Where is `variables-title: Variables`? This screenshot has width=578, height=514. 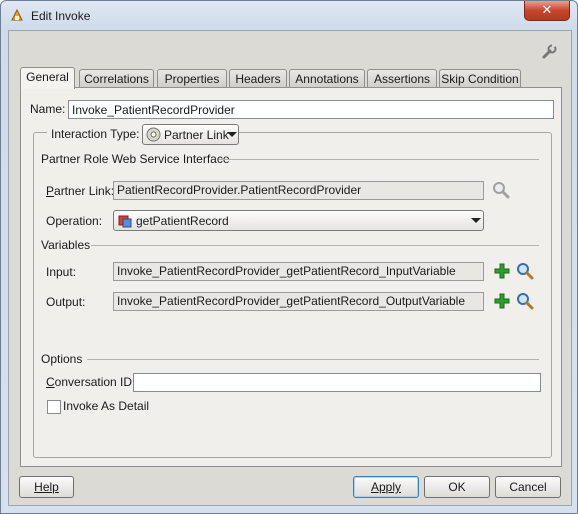
variables-title: Variables is located at coordinates (66, 245).